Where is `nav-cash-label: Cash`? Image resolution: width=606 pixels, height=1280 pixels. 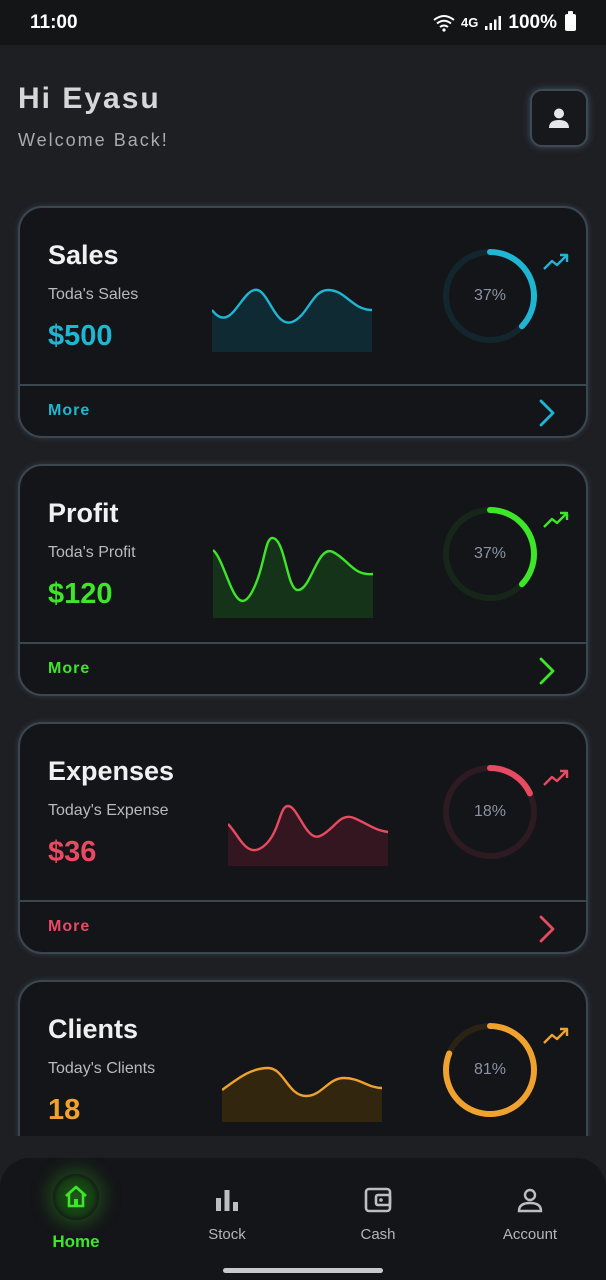 nav-cash-label: Cash is located at coordinates (378, 1234).